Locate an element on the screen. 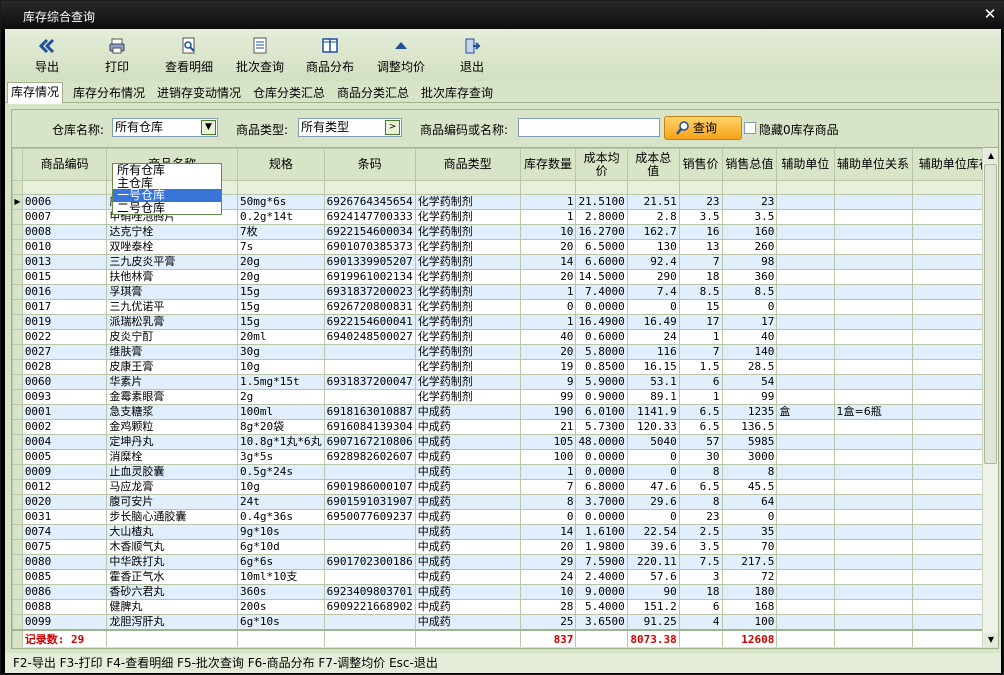 This screenshot has height=675, width=1004. table-cell: 0020 is located at coordinates (64, 502).